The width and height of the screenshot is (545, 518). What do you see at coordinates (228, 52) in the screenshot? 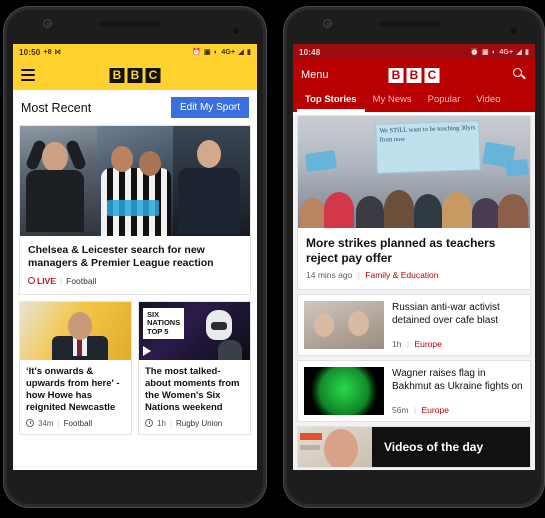
I see `4g-plus-icon: 4G+` at bounding box center [228, 52].